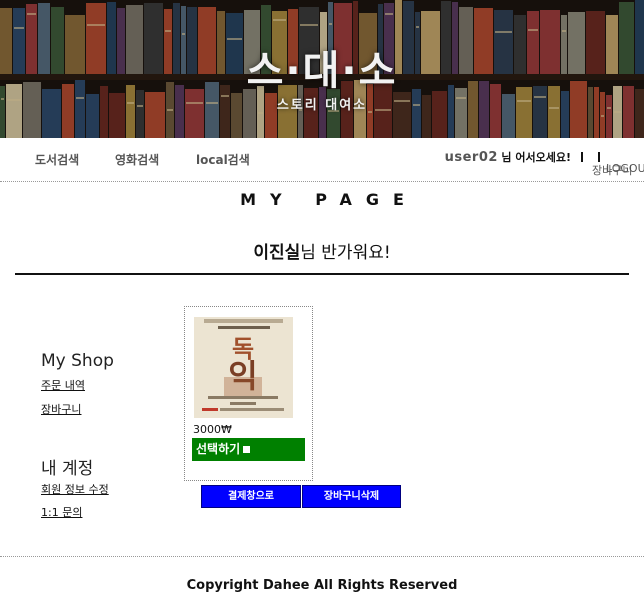 The height and width of the screenshot is (604, 644). I want to click on select-item-button: 선택하기, so click(248, 449).